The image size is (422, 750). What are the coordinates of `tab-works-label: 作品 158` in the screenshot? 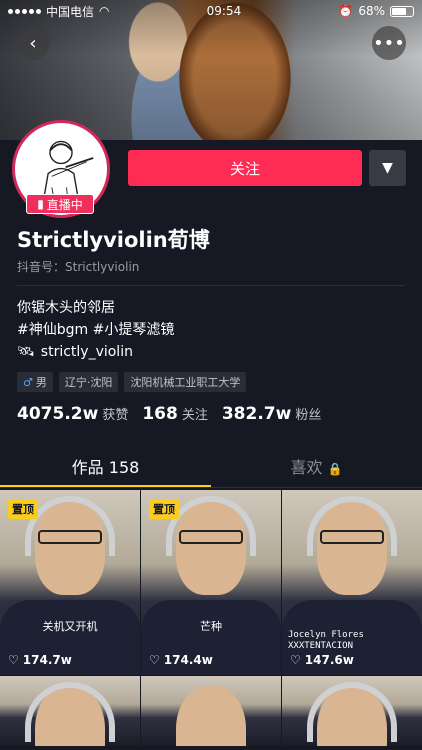 It's located at (105, 467).